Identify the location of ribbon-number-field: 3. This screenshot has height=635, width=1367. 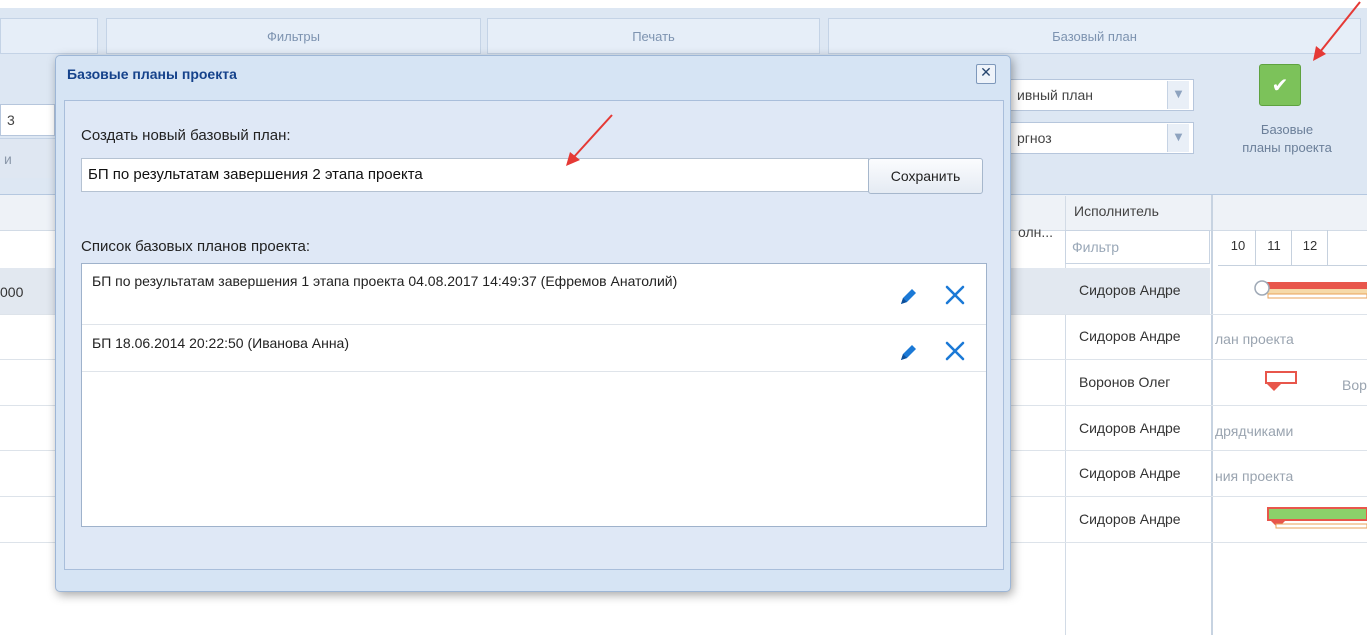
(27, 120).